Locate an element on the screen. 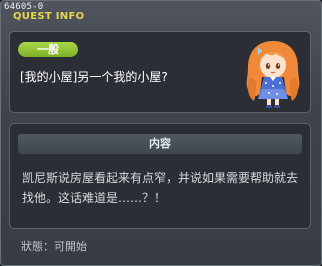  detail-header: 内容 is located at coordinates (160, 144).